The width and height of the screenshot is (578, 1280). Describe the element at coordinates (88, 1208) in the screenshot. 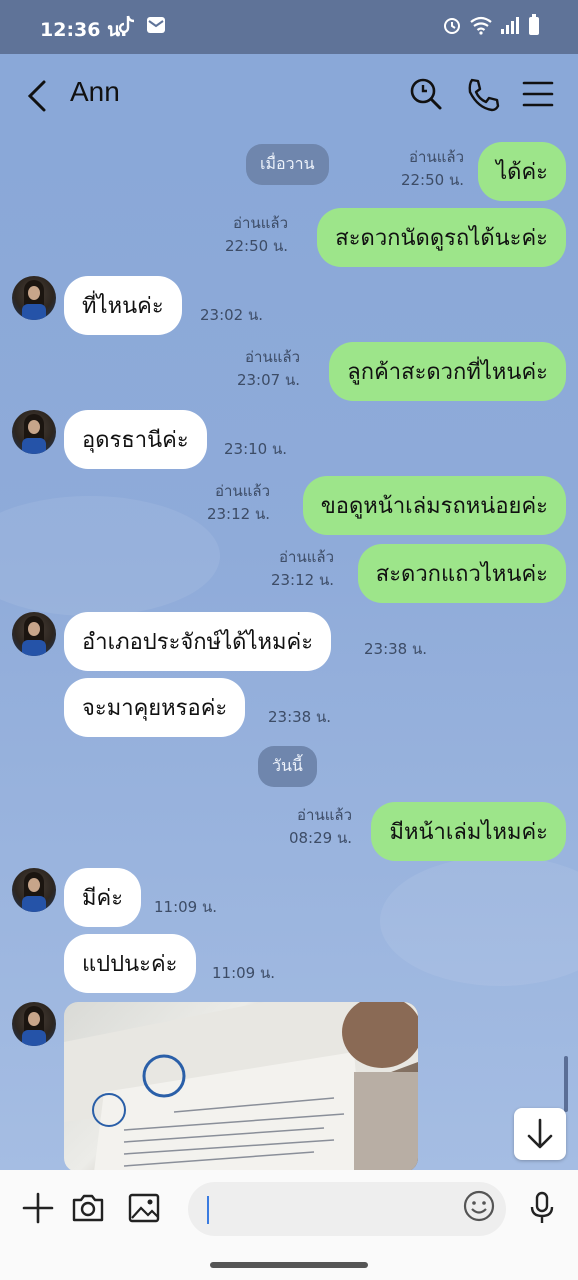

I see `camera-icon` at that location.